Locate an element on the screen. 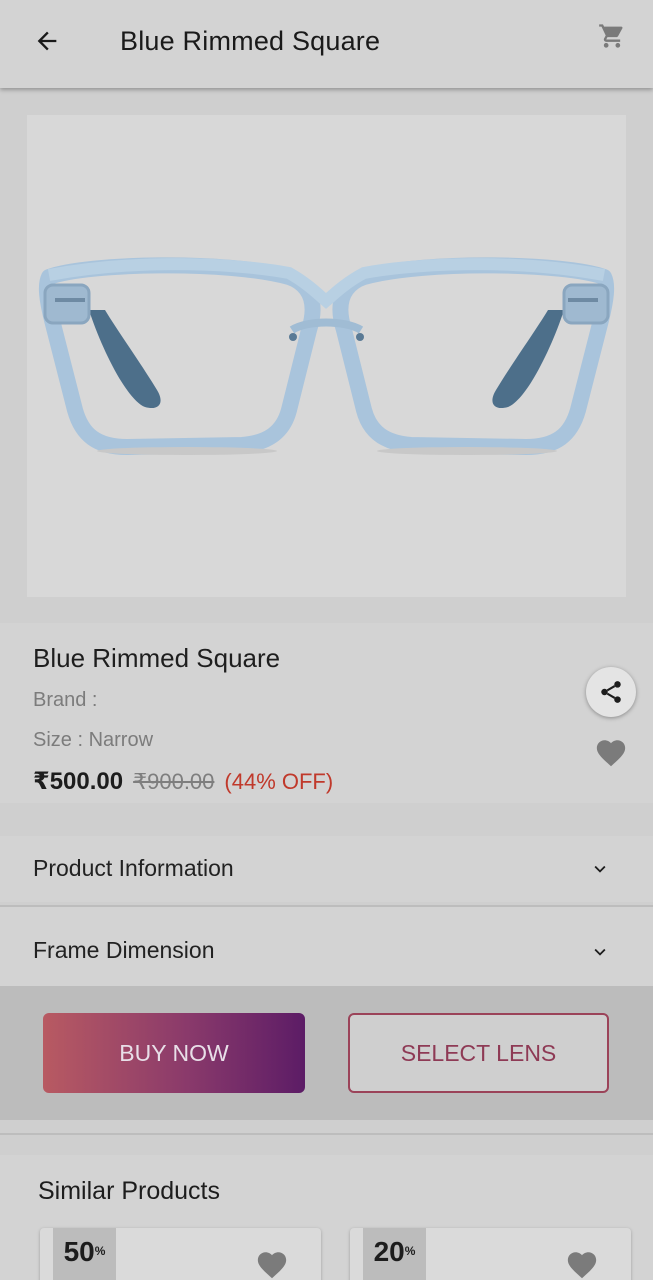  similar-products-heading: Similar Products is located at coordinates (129, 1191).